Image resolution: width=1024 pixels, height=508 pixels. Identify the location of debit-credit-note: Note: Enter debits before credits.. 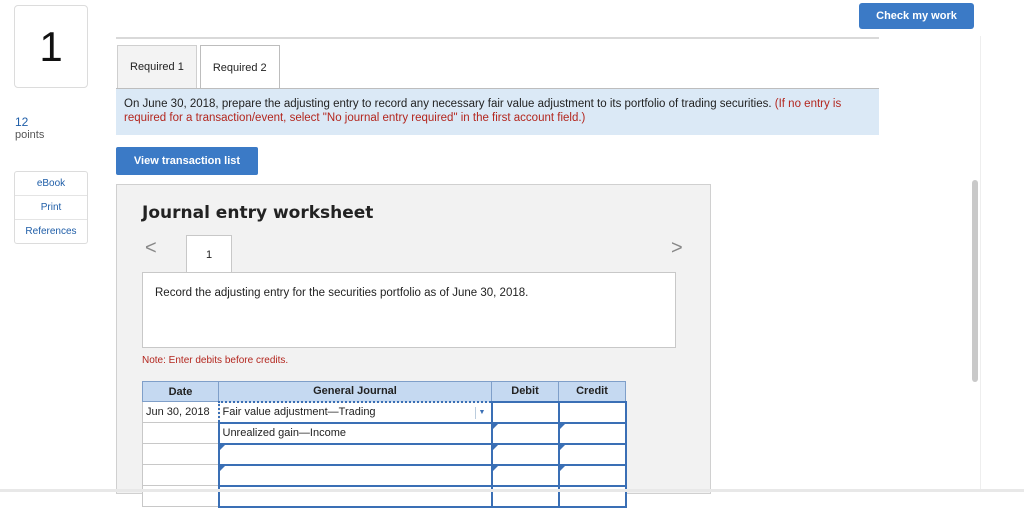
(215, 360).